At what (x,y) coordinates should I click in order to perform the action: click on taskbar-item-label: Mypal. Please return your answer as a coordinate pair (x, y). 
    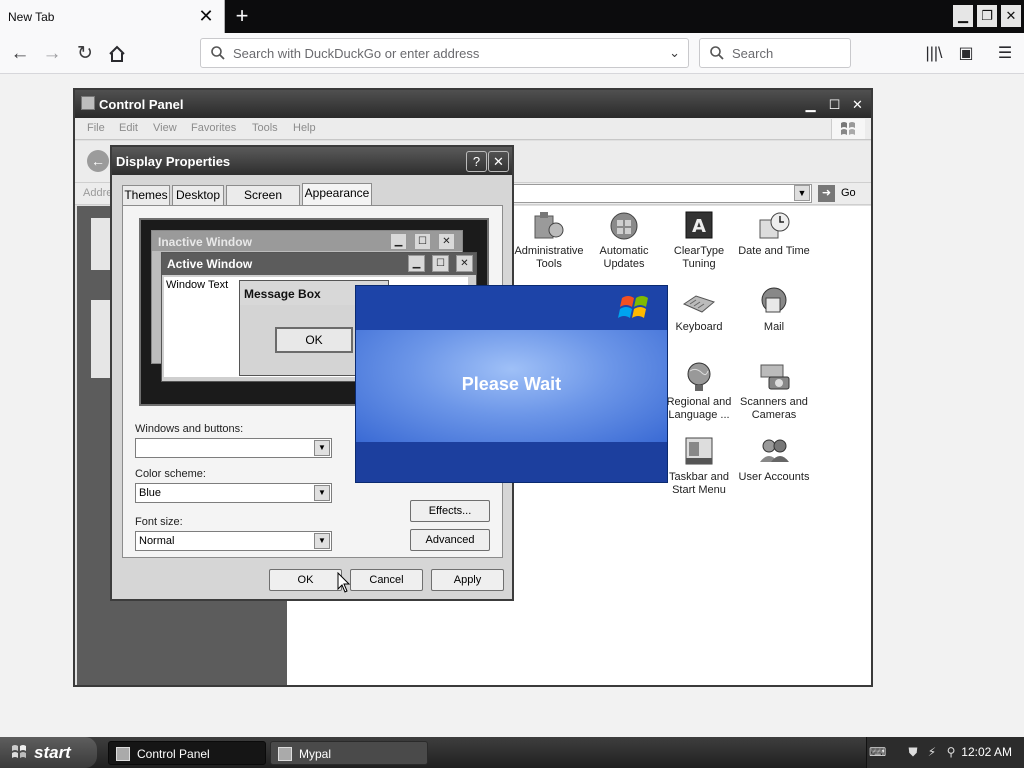
    Looking at the image, I should click on (315, 754).